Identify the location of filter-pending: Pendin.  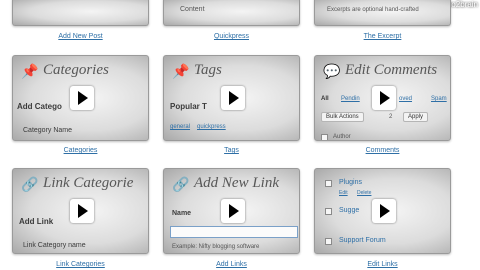
(350, 99).